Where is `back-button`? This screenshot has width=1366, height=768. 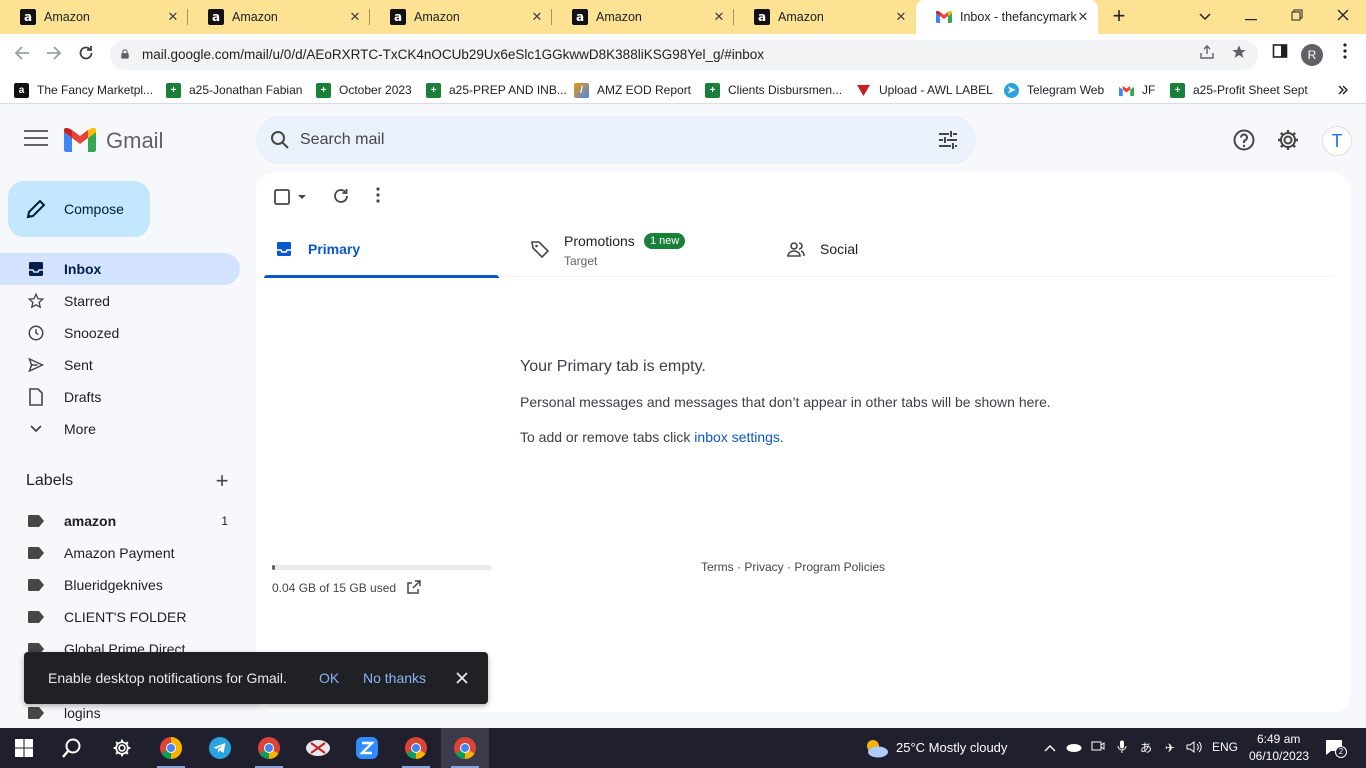 back-button is located at coordinates (22, 56).